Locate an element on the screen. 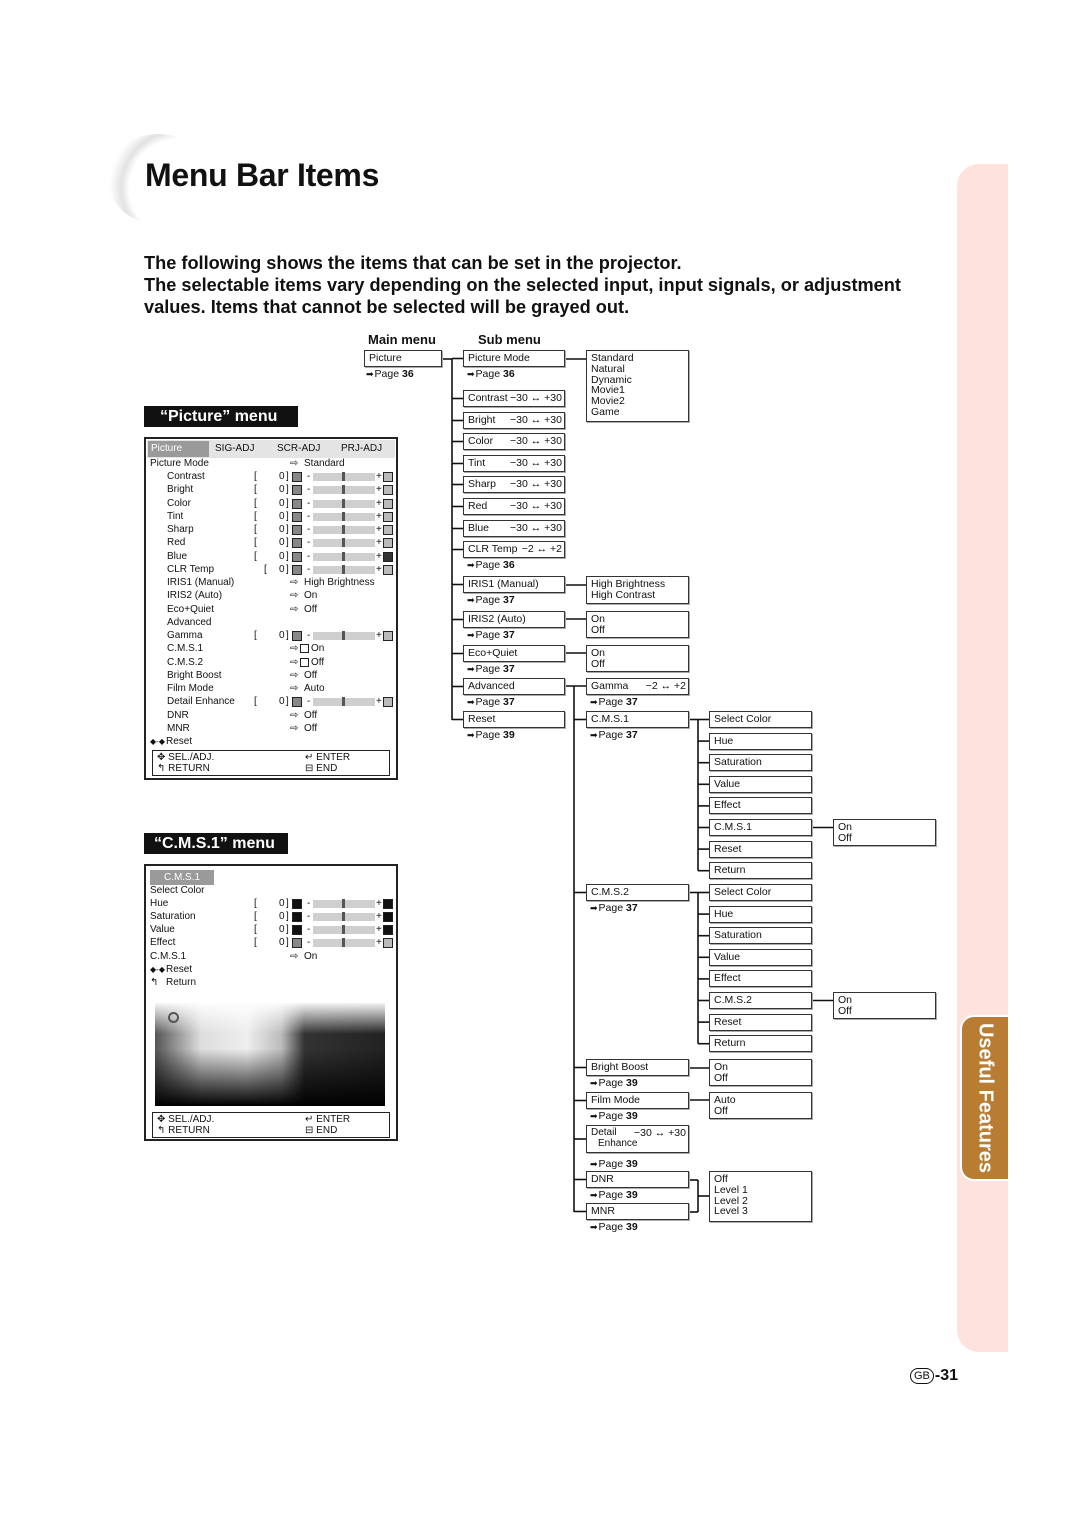  box-label: Eco+Quiet is located at coordinates (493, 653).